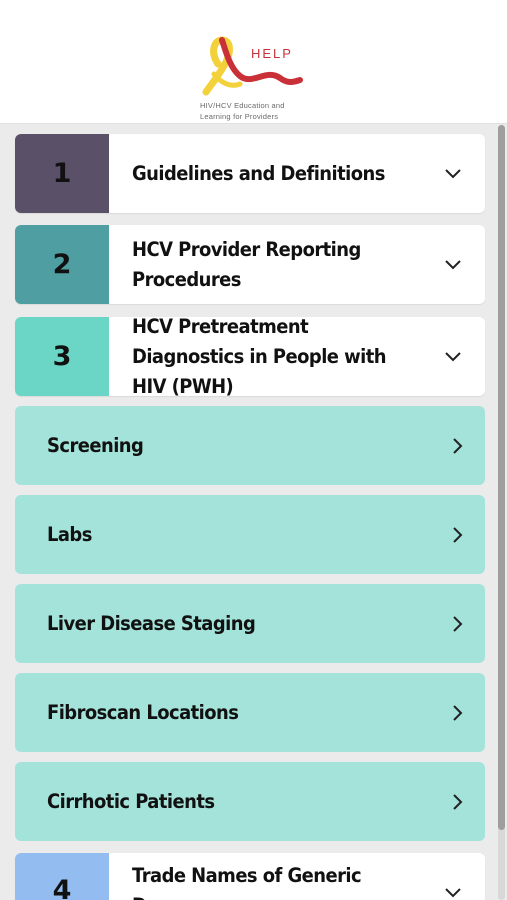 This screenshot has height=900, width=507. I want to click on subitem-cirrhotic-patients: Cirrhotic Patients, so click(250, 801).